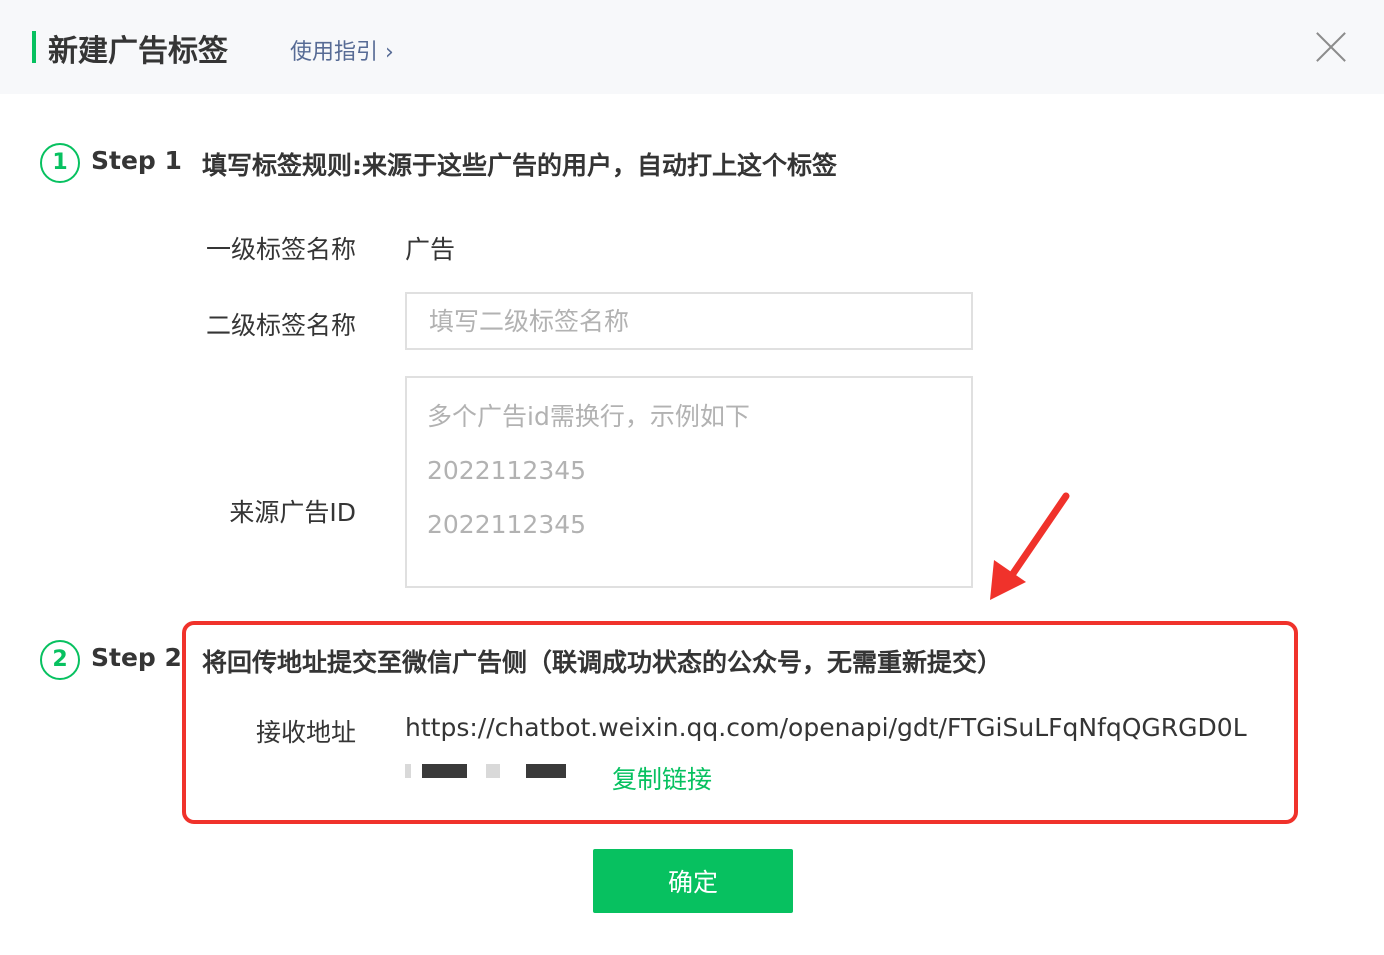 This screenshot has width=1384, height=955. What do you see at coordinates (342, 50) in the screenshot?
I see `usage-guide-link: 使用指引 ›` at bounding box center [342, 50].